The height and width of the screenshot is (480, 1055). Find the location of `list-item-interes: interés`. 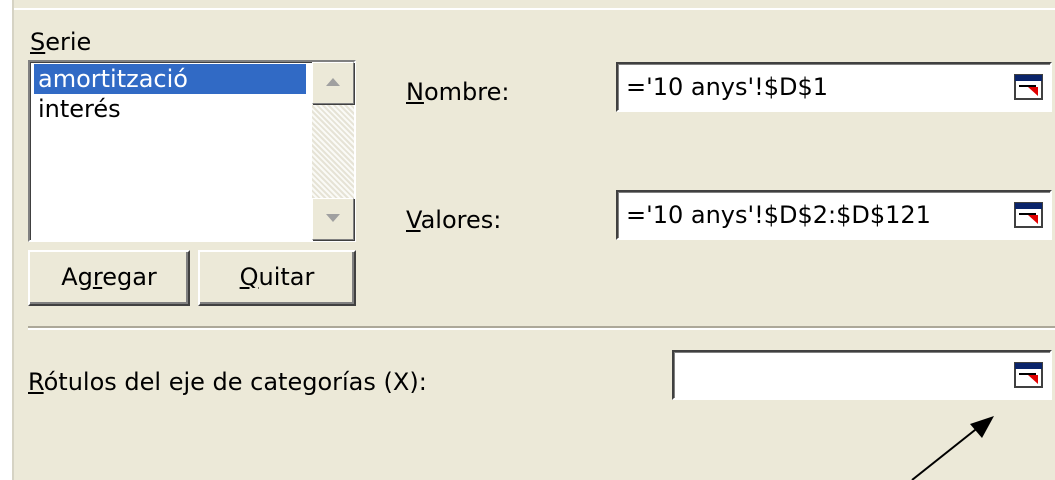

list-item-interes: interés is located at coordinates (79, 109).